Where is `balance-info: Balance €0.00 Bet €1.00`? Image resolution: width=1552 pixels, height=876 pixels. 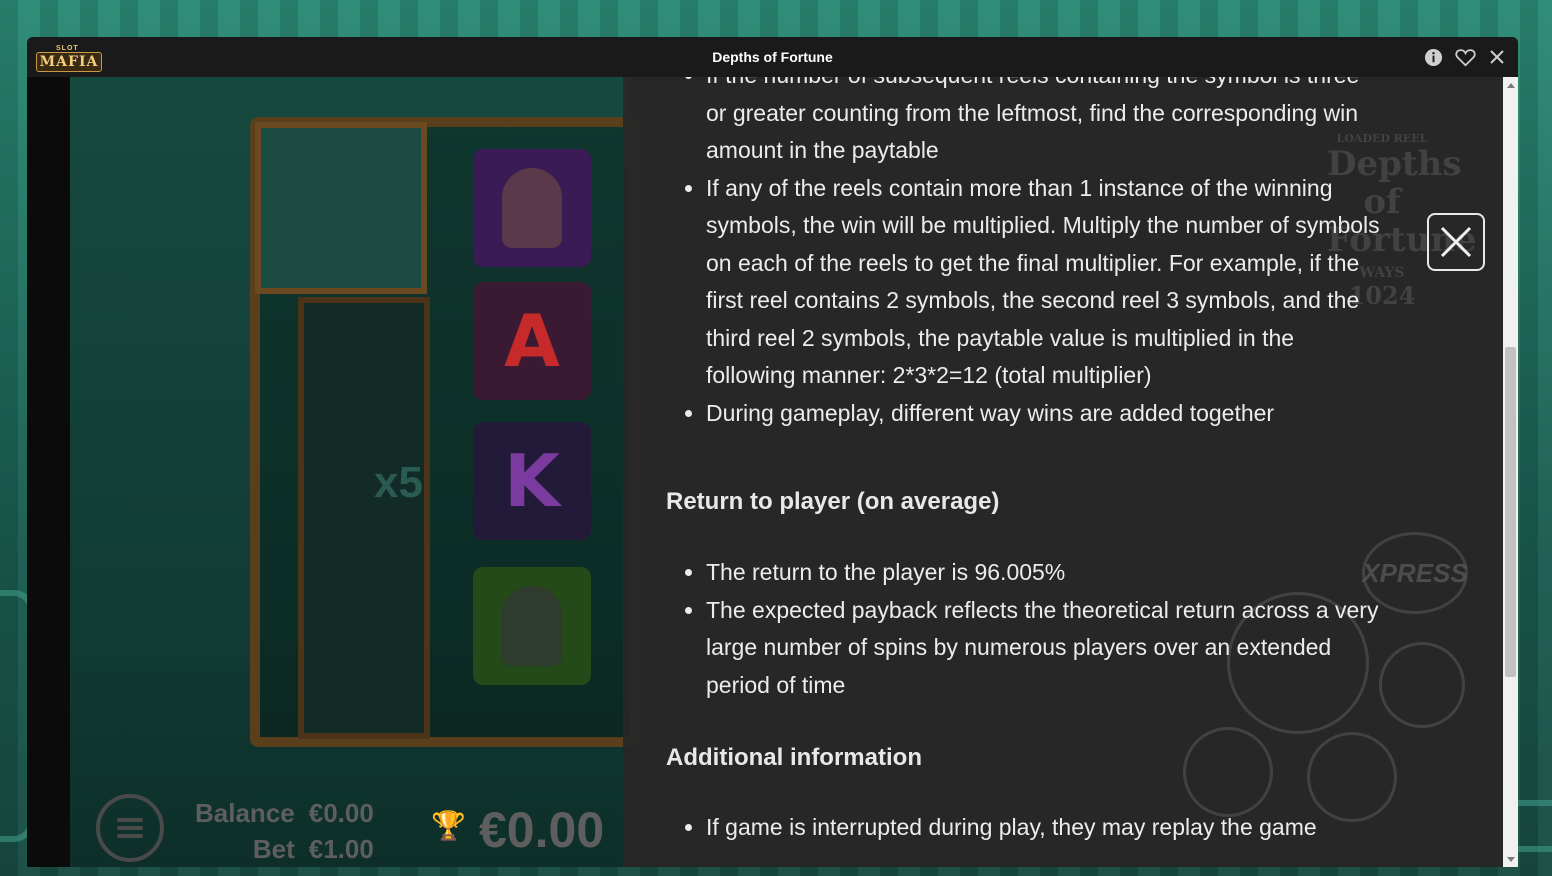 balance-info: Balance €0.00 Bet €1.00 is located at coordinates (284, 831).